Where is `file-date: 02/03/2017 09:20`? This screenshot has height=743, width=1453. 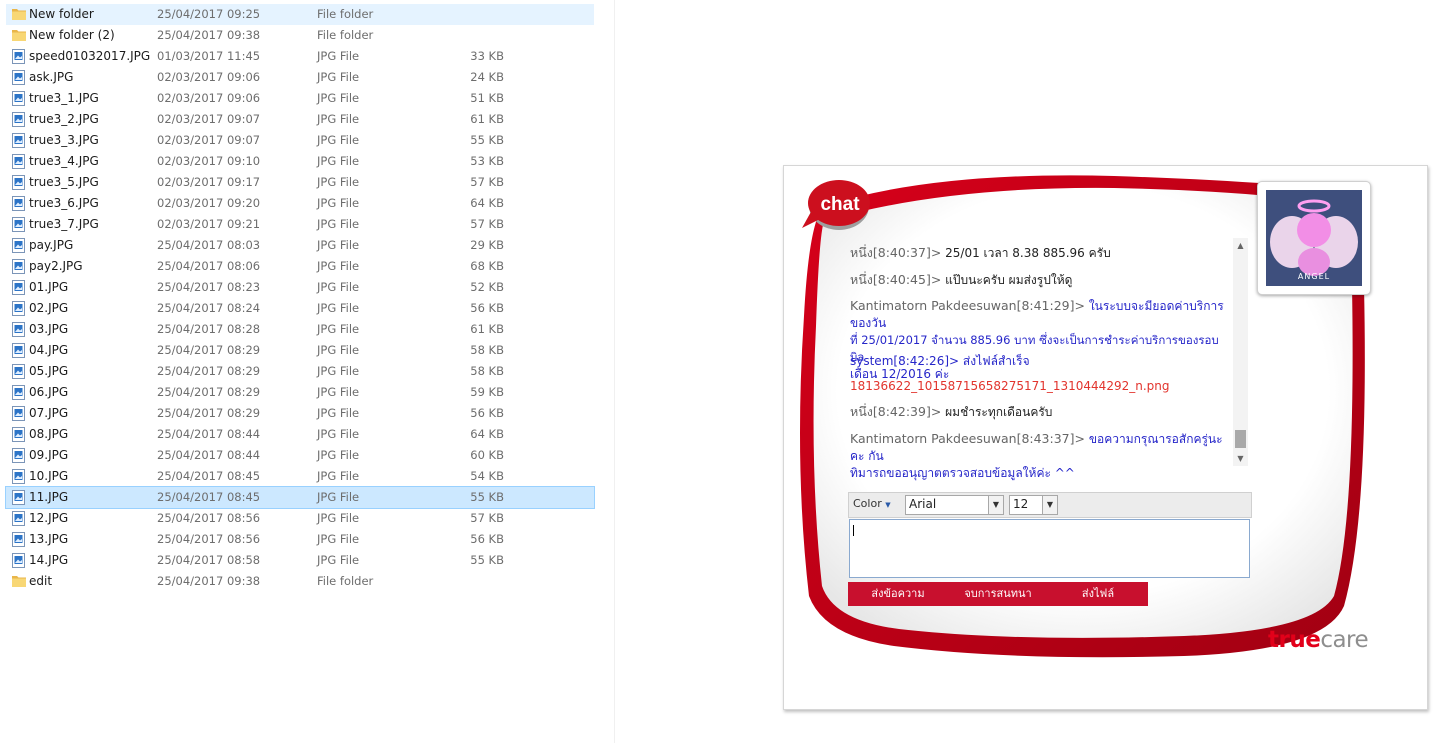 file-date: 02/03/2017 09:20 is located at coordinates (209, 203).